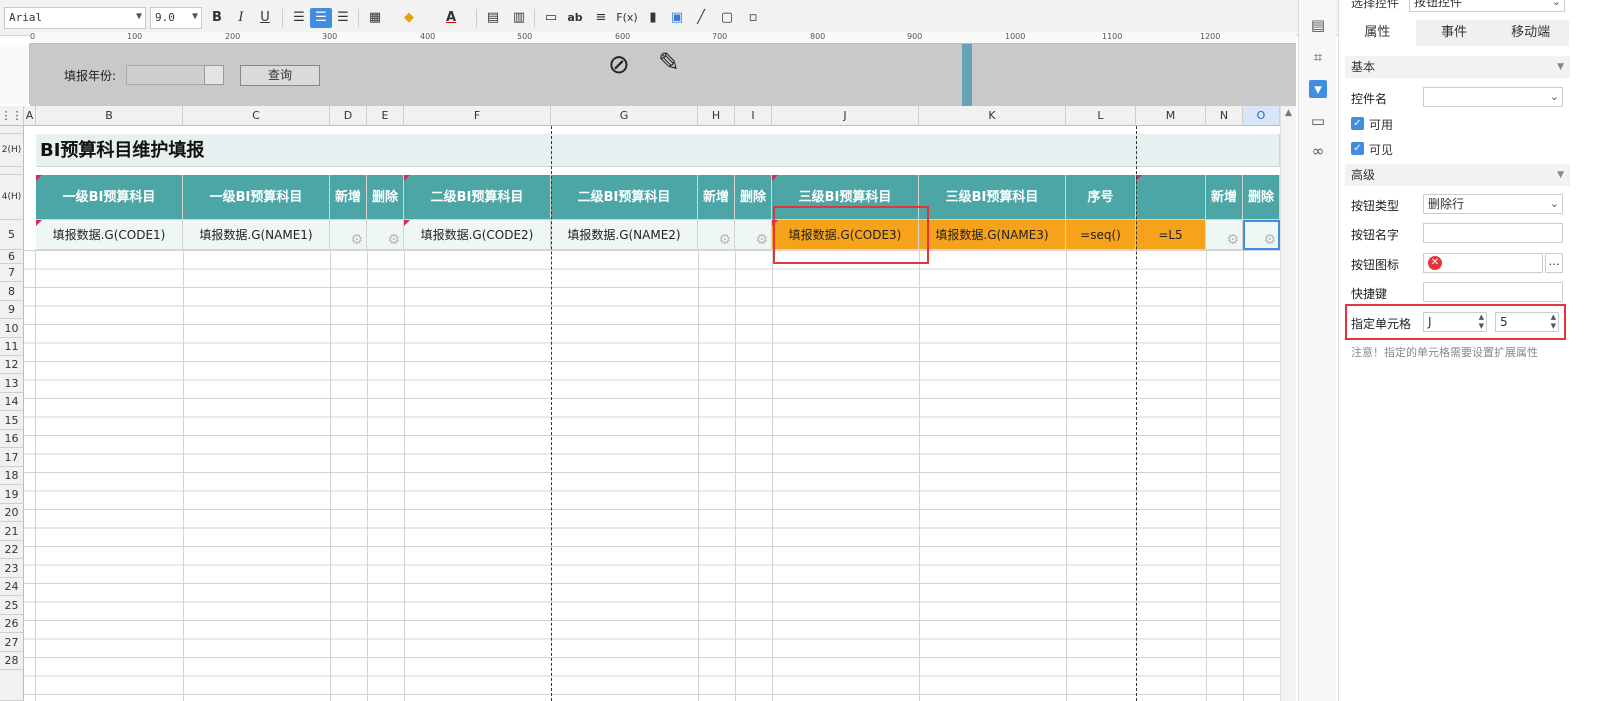 This screenshot has height=701, width=1611. I want to click on column-header: M, so click(1171, 116).